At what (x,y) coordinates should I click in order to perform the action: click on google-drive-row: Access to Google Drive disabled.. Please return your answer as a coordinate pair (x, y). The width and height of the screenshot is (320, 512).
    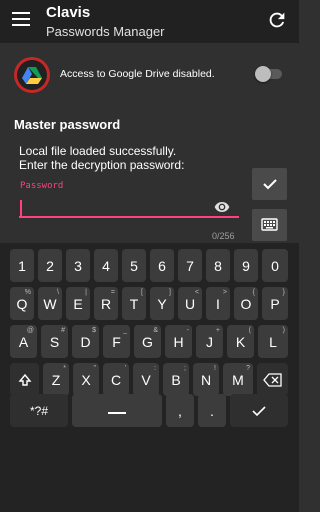
    Looking at the image, I should click on (149, 75).